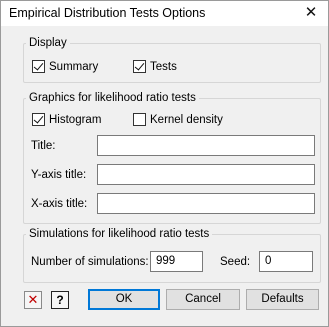  What do you see at coordinates (75, 119) in the screenshot?
I see `histogram-checkbox-label: Histogram` at bounding box center [75, 119].